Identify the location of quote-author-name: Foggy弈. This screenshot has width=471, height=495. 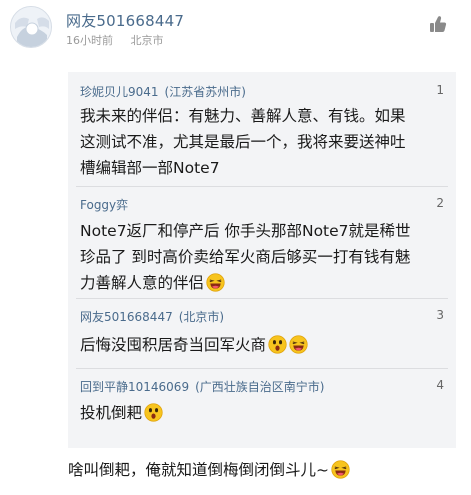
(104, 205).